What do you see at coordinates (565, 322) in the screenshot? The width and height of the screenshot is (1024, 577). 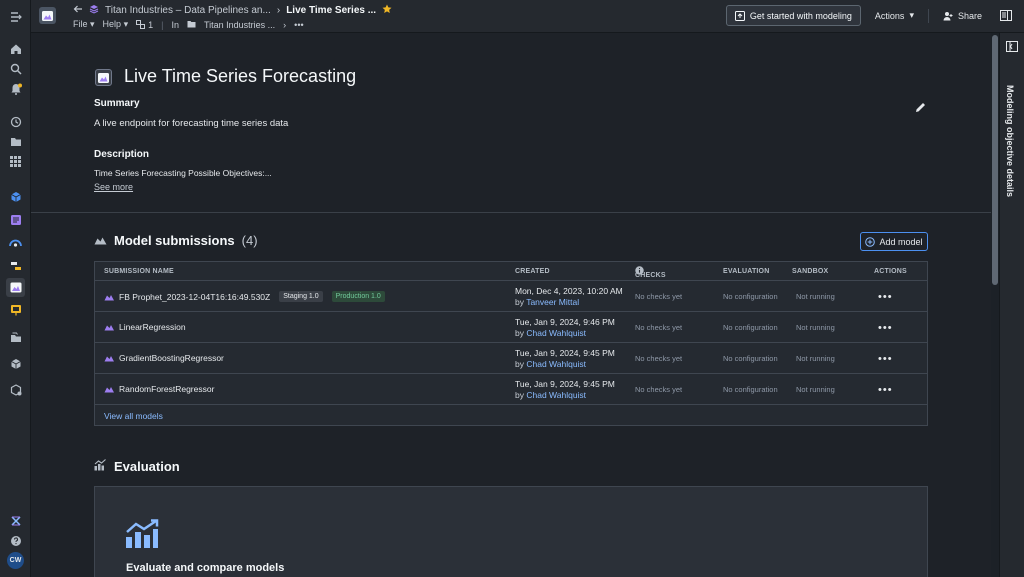 I see `created-date: Tue, Jan 9, 2024, 9:46 PM` at bounding box center [565, 322].